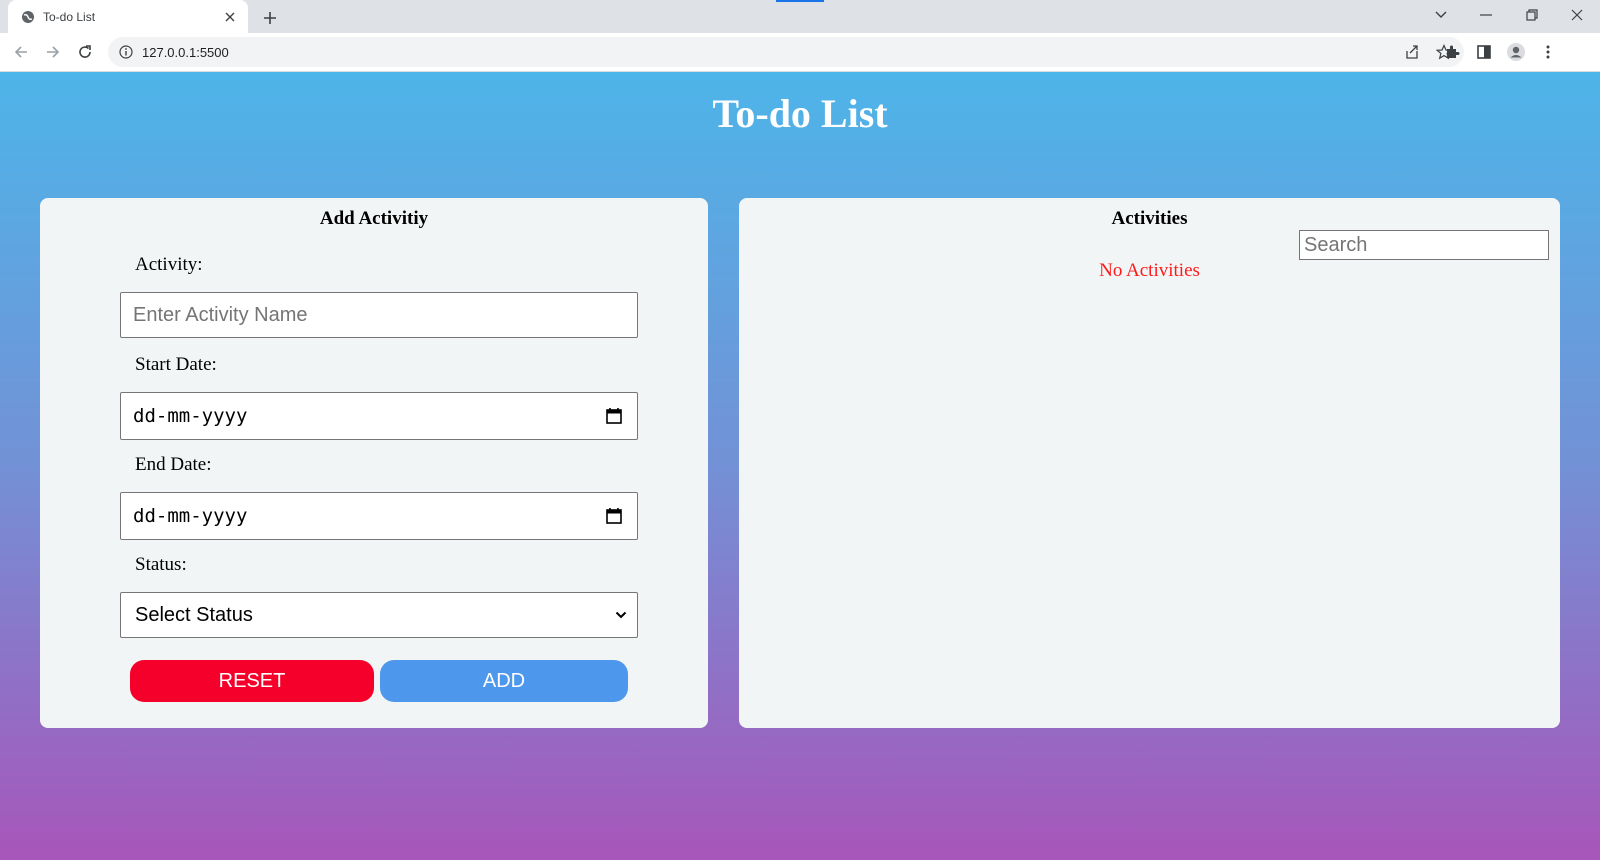 This screenshot has height=860, width=1600. I want to click on activities-heading: Activities, so click(1149, 218).